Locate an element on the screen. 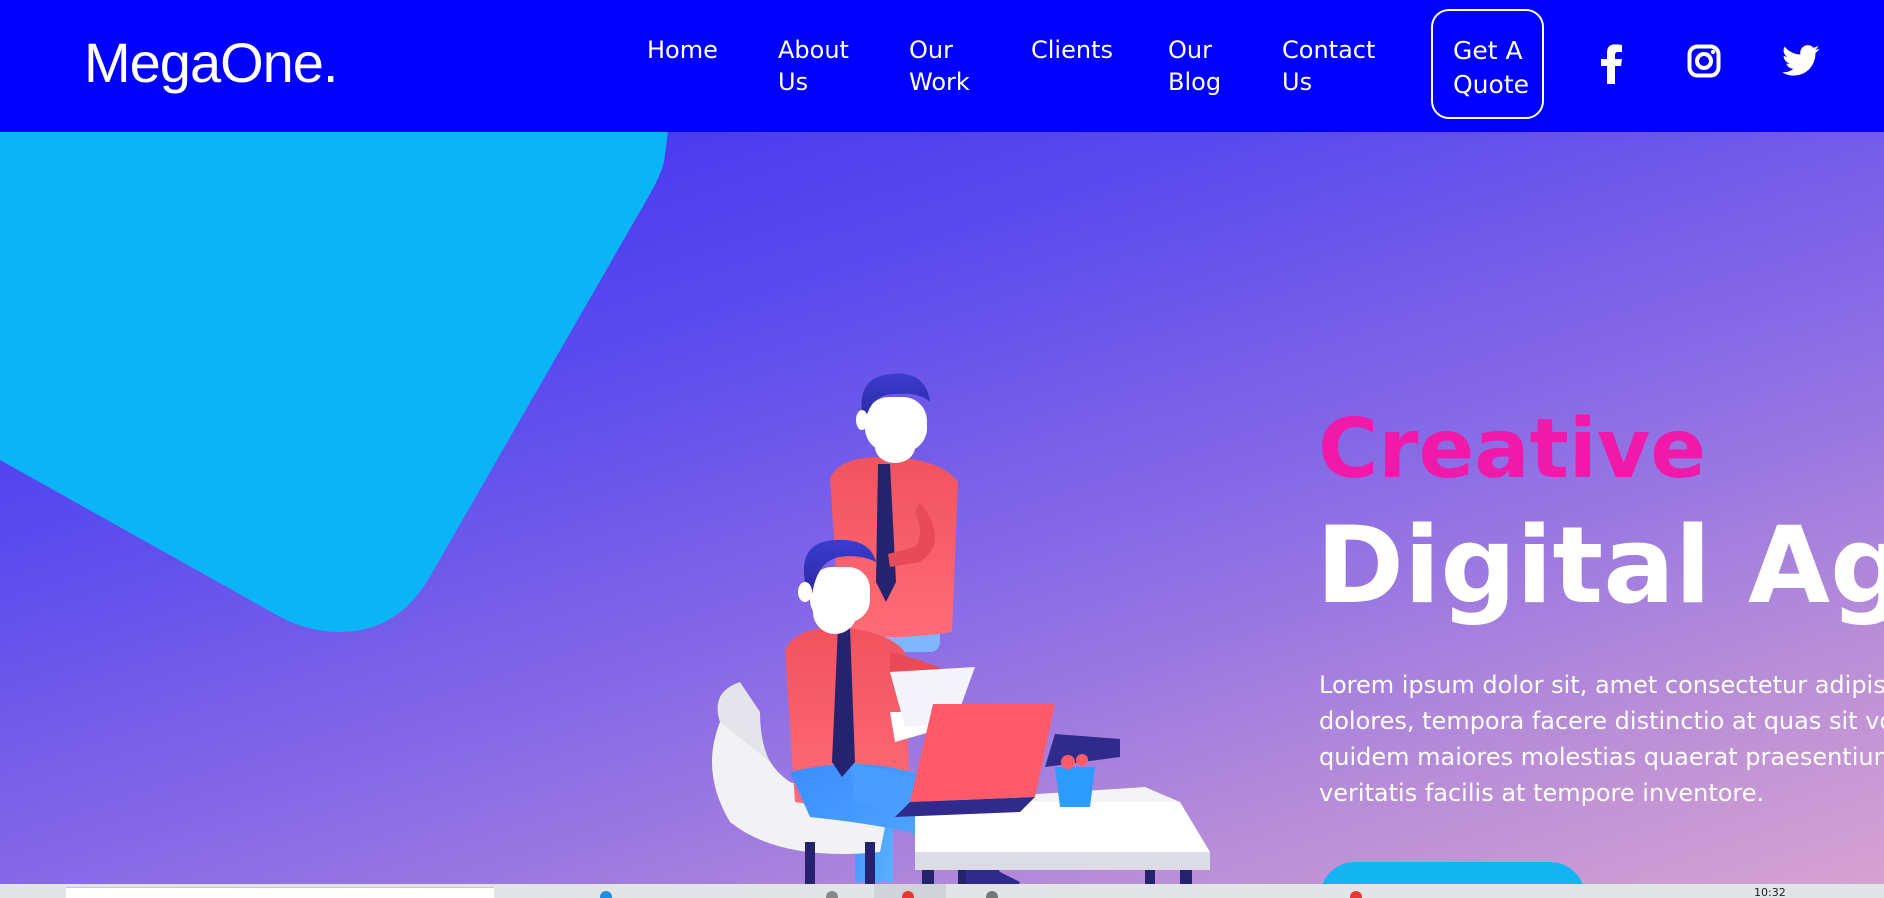 The height and width of the screenshot is (898, 1884). nav-blog-label-1: Our is located at coordinates (1190, 50).